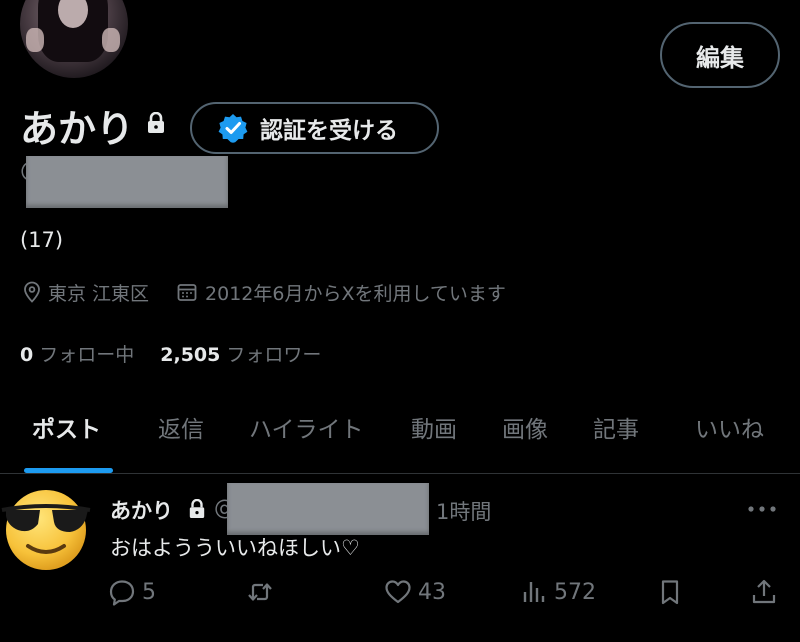 This screenshot has width=800, height=642. What do you see at coordinates (87, 355) in the screenshot?
I see `following-label: フォロー中` at bounding box center [87, 355].